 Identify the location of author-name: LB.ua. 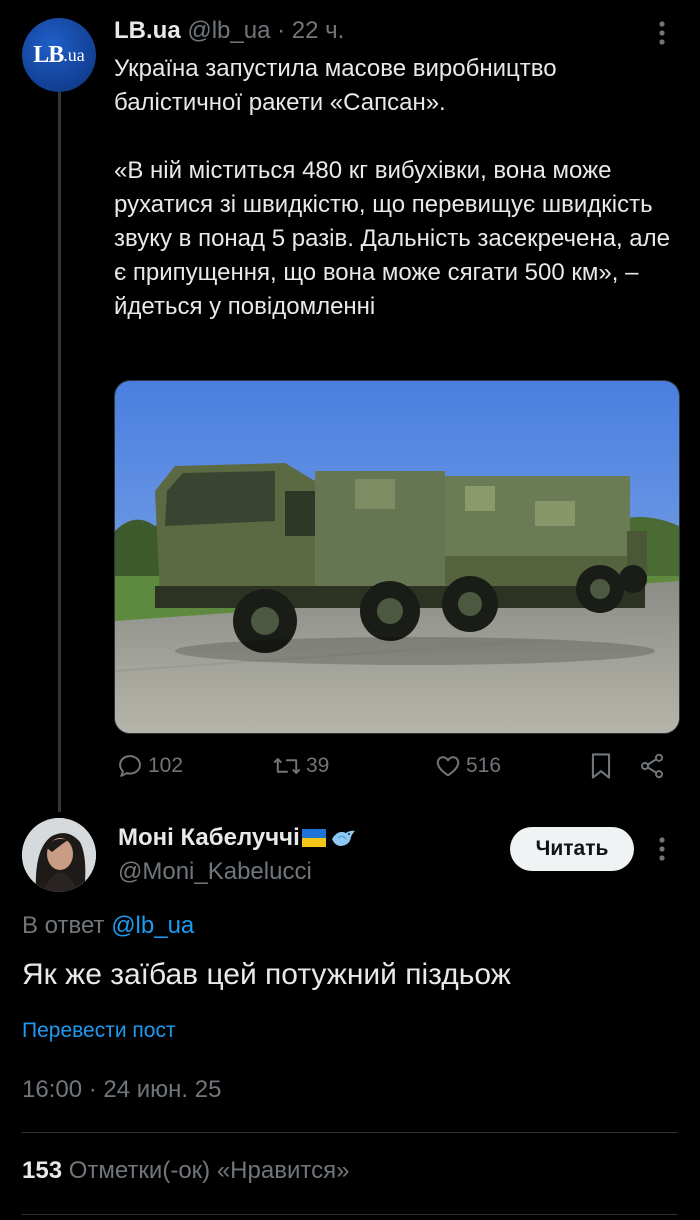
(147, 30).